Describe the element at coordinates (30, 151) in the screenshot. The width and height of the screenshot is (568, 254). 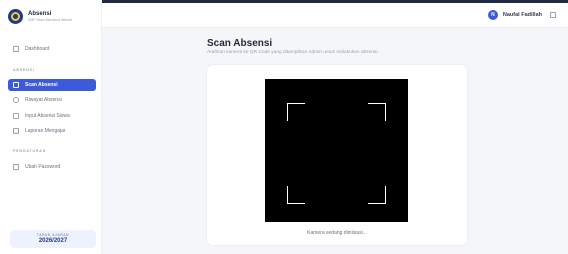
I see `section-label-pengaturan: PENGATURAN` at that location.